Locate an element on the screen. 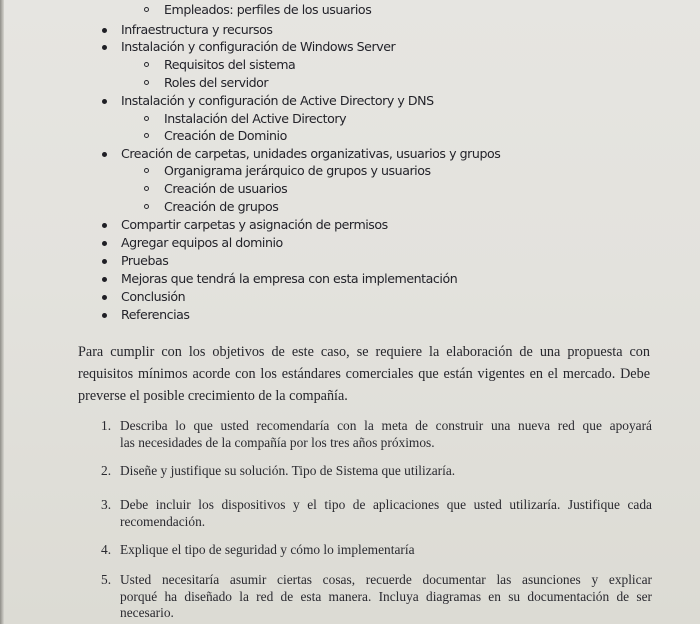 Image resolution: width=700 pixels, height=624 pixels. item-number: 1. is located at coordinates (106, 425).